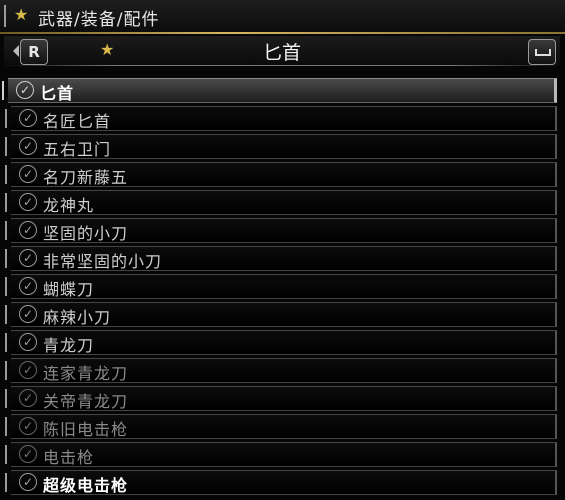 Image resolution: width=565 pixels, height=500 pixels. I want to click on space-key-icon, so click(543, 52).